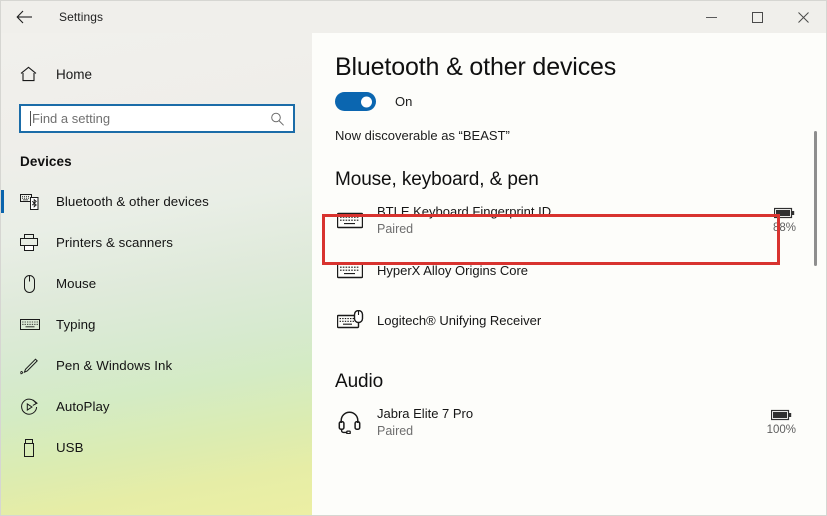 The height and width of the screenshot is (516, 827). Describe the element at coordinates (114, 365) in the screenshot. I see `sidebar-item-label: Pen & Windows Ink` at that location.